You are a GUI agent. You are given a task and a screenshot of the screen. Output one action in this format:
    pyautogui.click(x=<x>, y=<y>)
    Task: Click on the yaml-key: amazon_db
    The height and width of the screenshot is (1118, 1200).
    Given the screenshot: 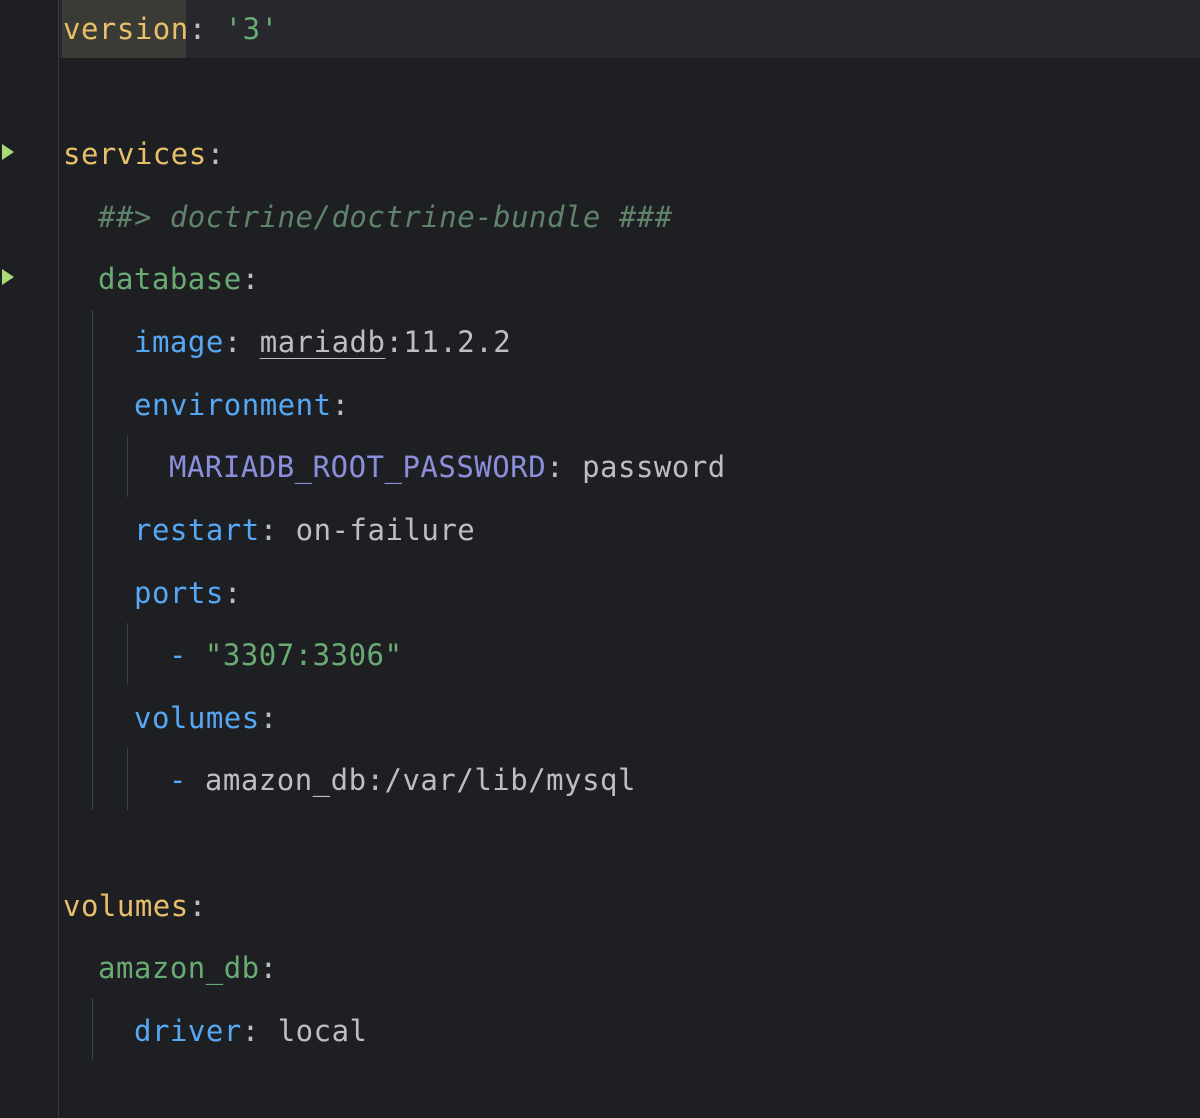 What is the action you would take?
    pyautogui.click(x=179, y=968)
    